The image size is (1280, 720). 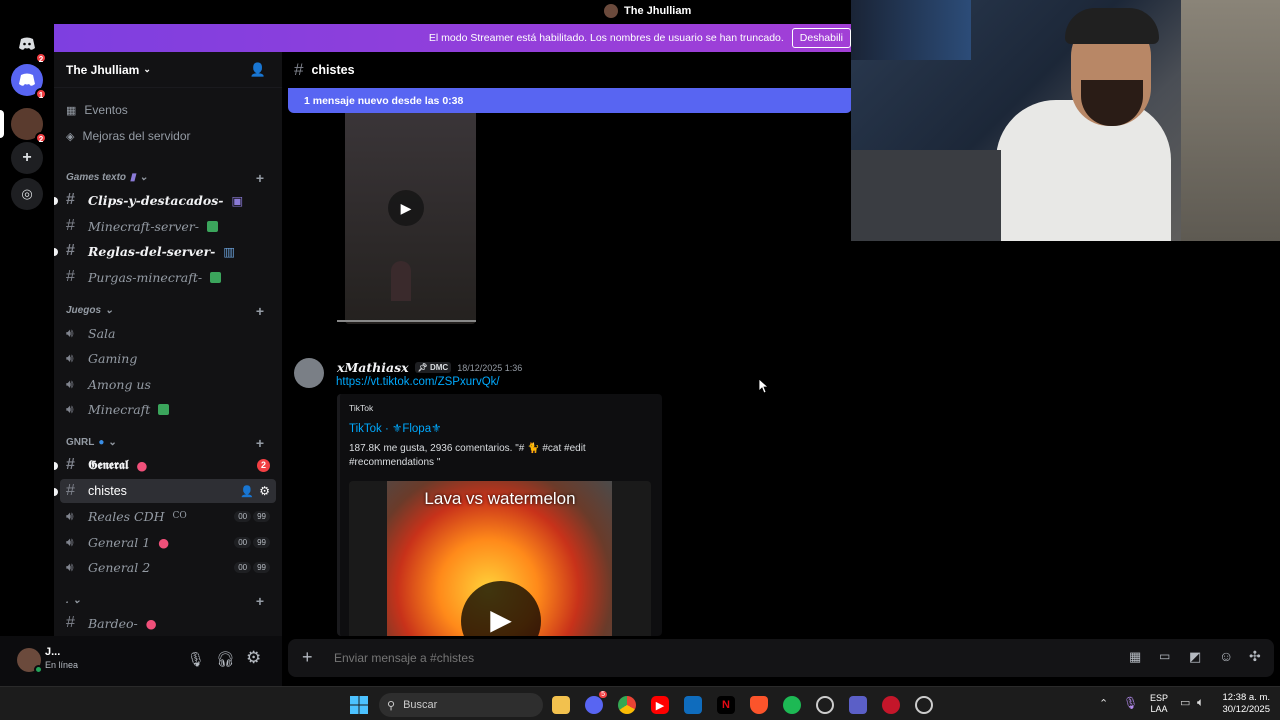 I want to click on language-indicator: ESP LAA, so click(x=1159, y=704).